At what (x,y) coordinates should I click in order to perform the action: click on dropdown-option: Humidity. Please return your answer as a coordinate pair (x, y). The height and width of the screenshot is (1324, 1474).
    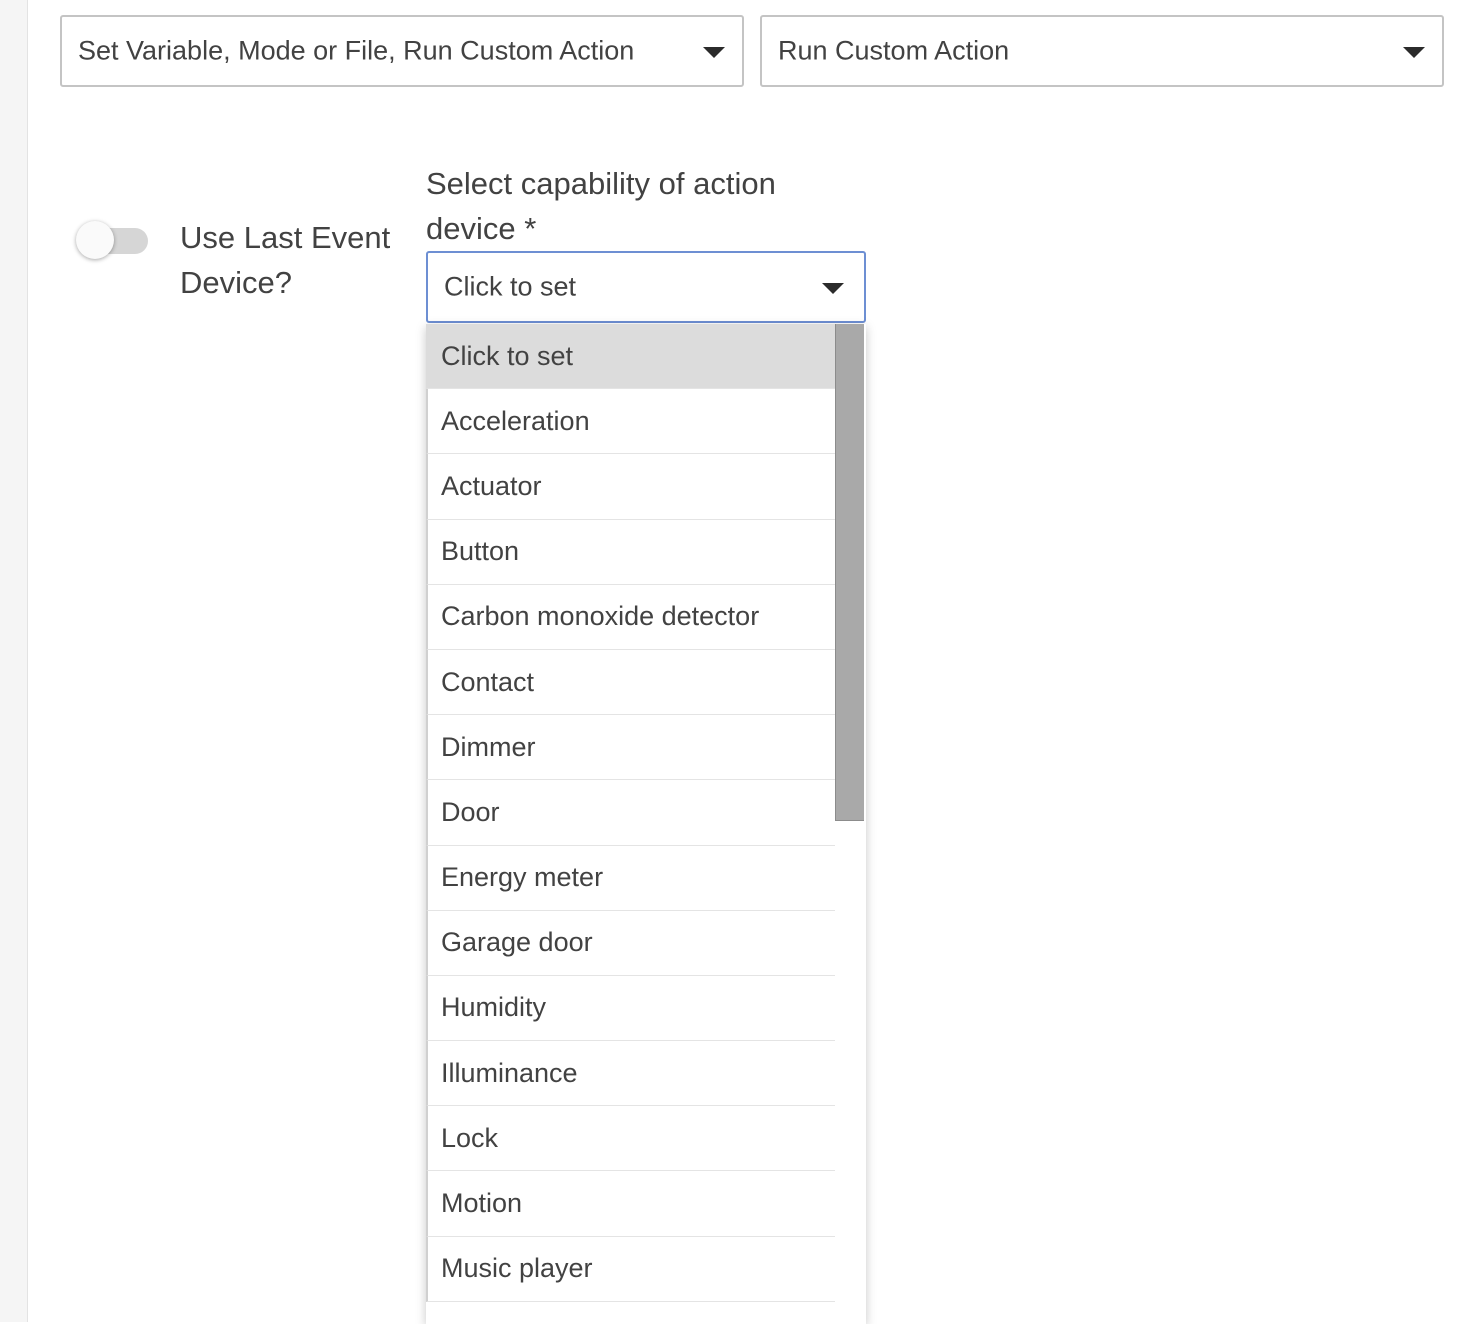
    Looking at the image, I should click on (631, 1008).